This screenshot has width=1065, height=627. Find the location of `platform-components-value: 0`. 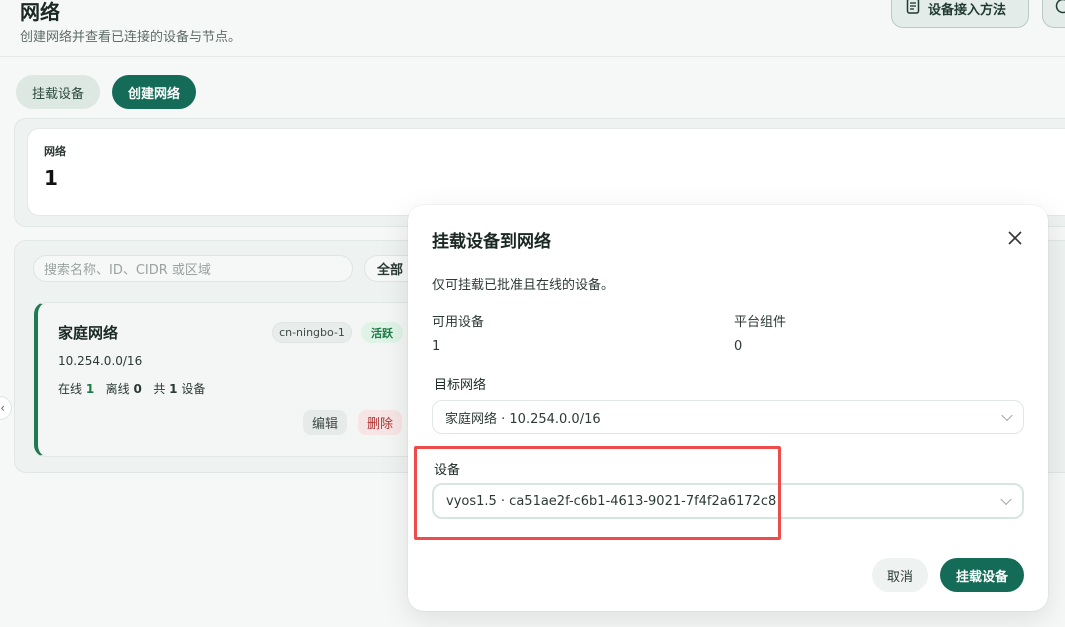

platform-components-value: 0 is located at coordinates (738, 346).